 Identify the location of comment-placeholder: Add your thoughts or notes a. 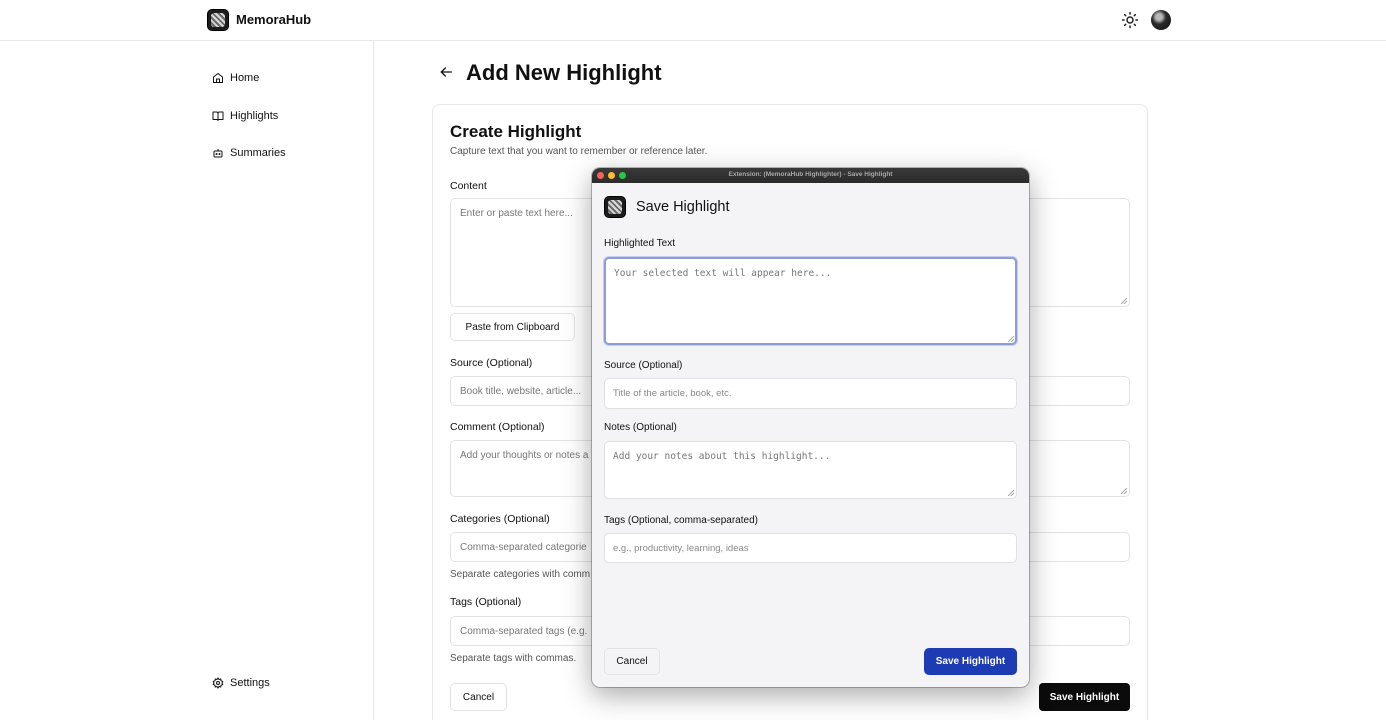
(524, 455).